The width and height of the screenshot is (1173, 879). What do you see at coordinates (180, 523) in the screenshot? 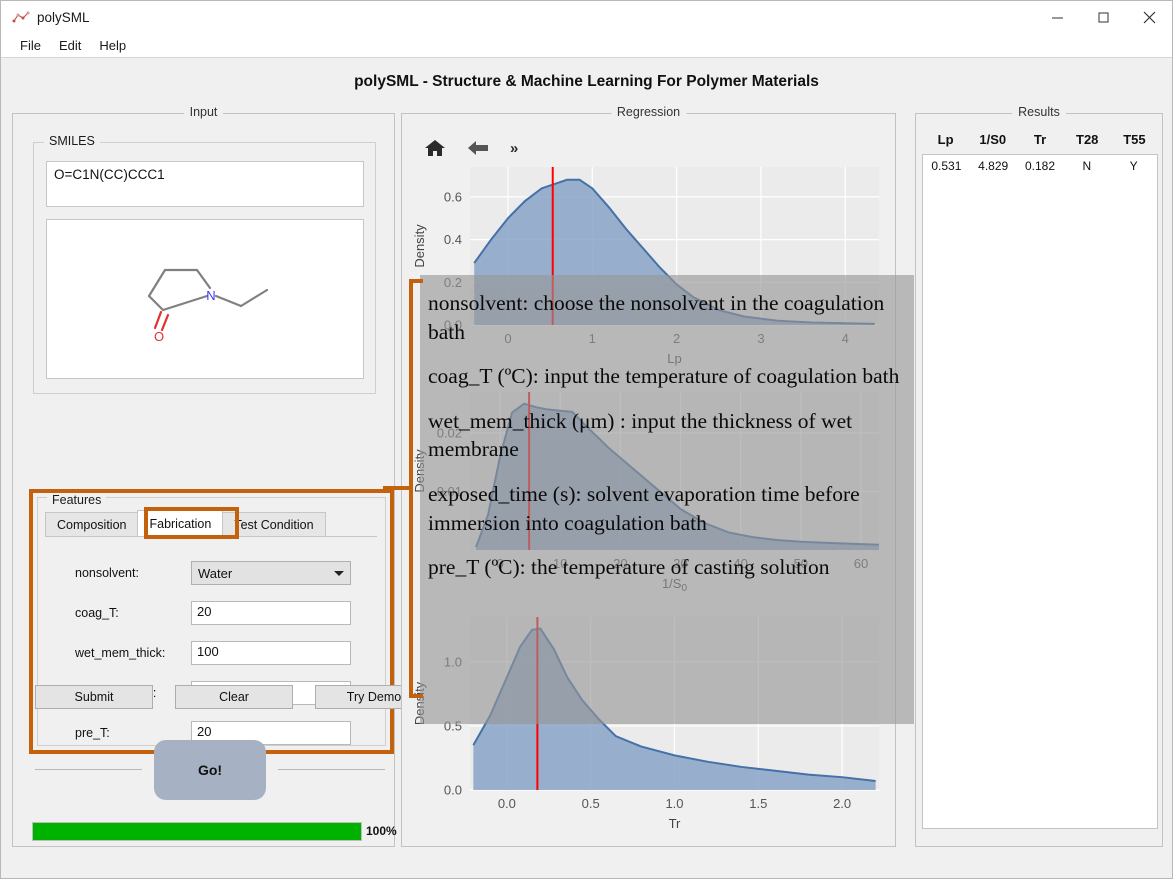
I see `tab-fabrication: Fabrication` at bounding box center [180, 523].